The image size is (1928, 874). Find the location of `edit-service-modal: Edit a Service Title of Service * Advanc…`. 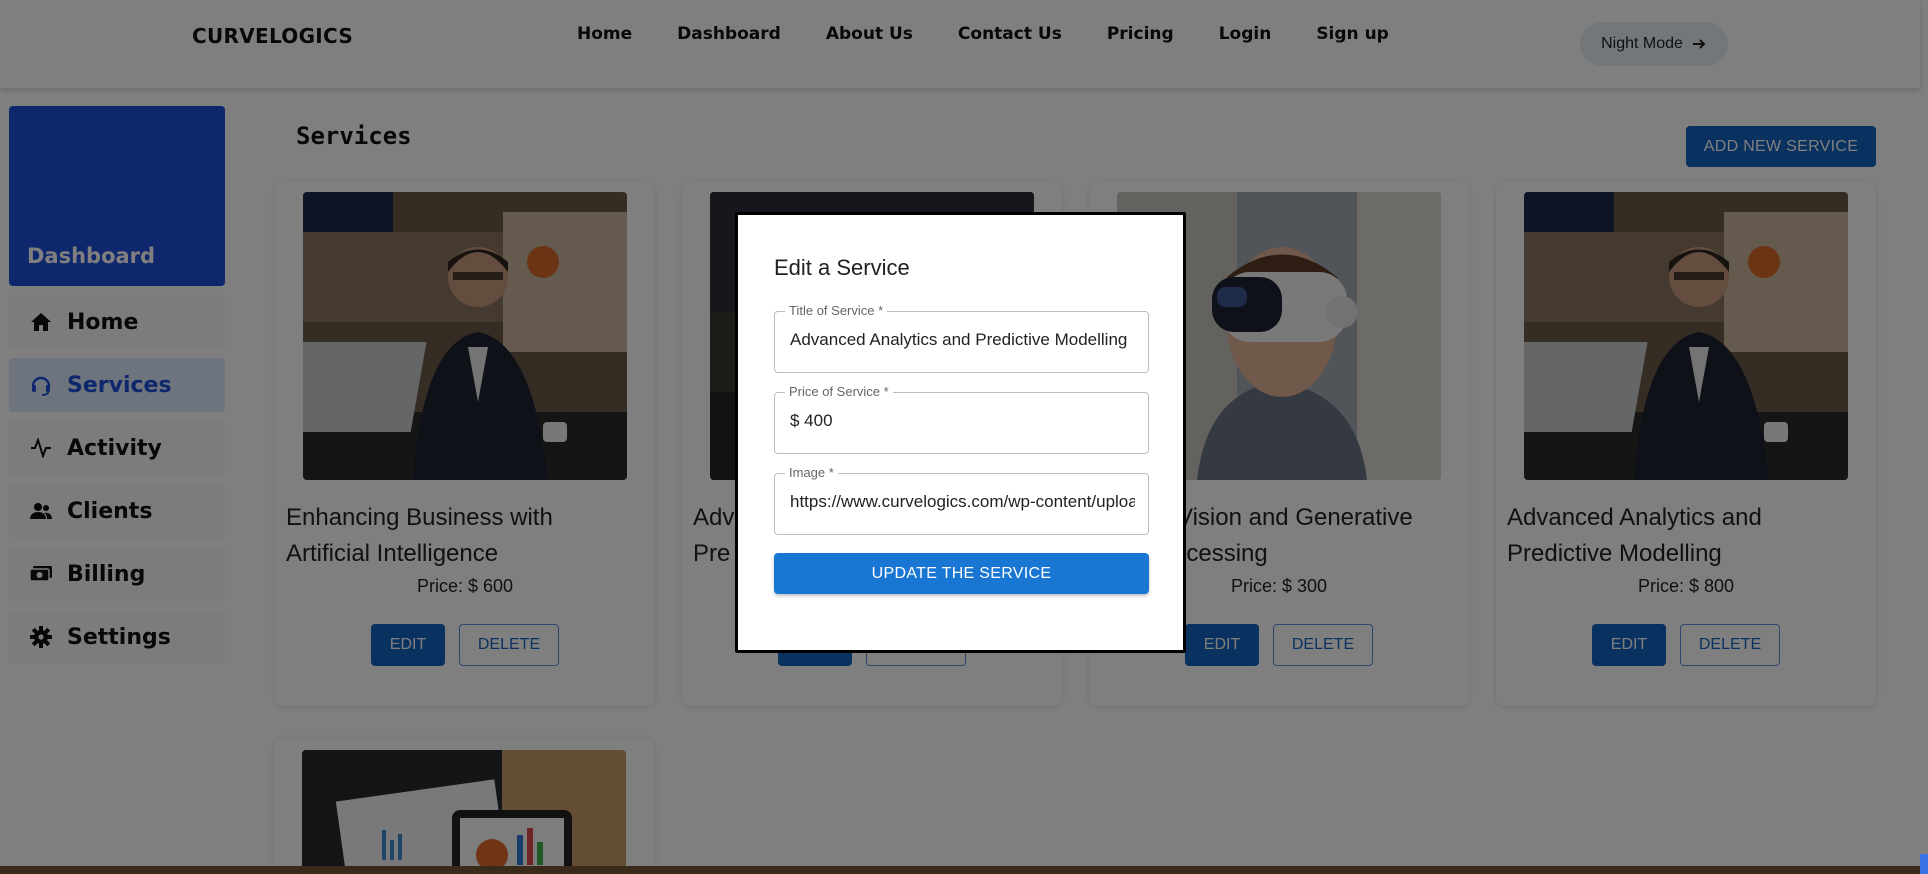

edit-service-modal: Edit a Service Title of Service * Advanc… is located at coordinates (960, 432).